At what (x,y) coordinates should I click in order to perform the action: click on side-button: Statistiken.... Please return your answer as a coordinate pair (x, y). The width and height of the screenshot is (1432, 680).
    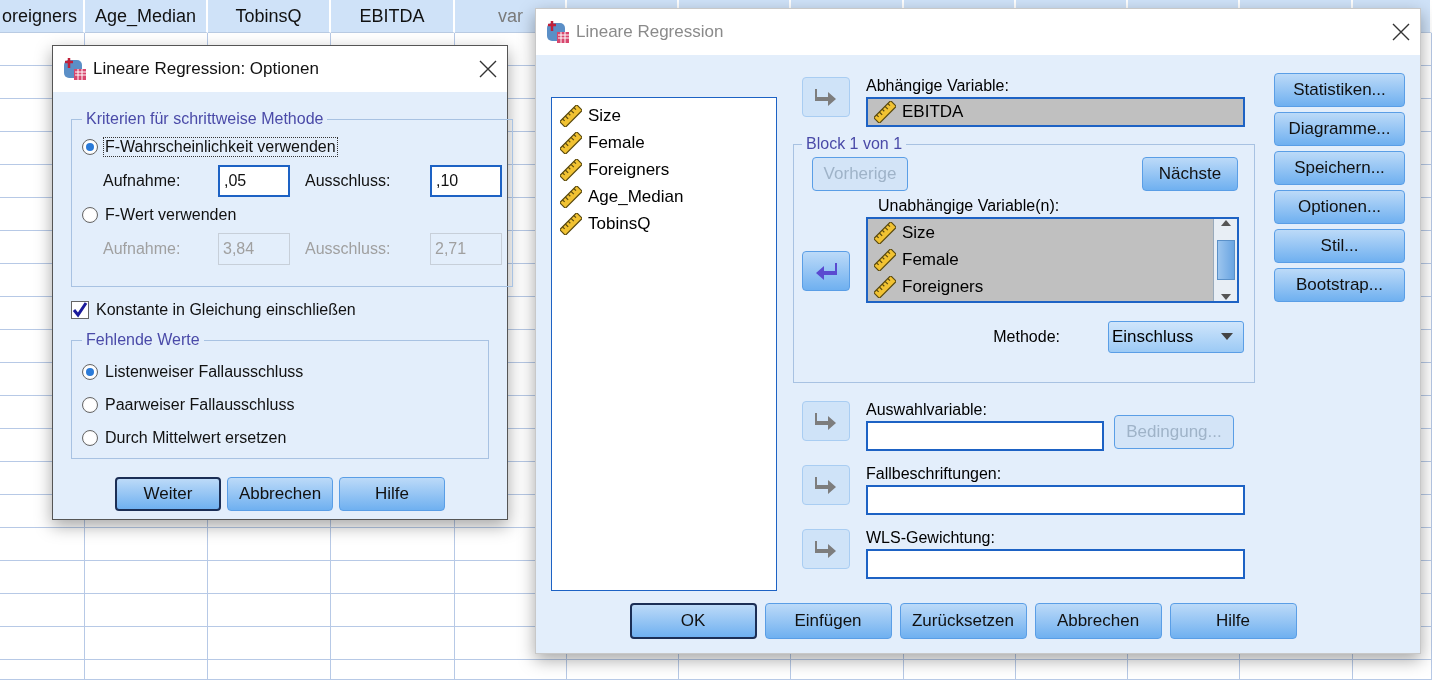
    Looking at the image, I should click on (1339, 90).